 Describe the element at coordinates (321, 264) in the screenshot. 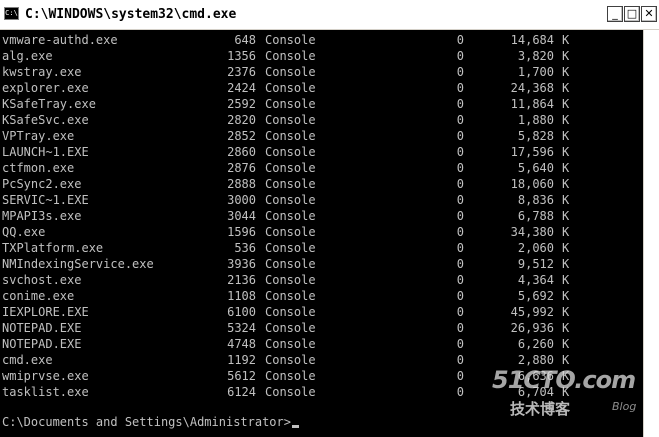

I see `task-row: NMIndexingService.exe 3936 Console 0 9,512 K` at that location.